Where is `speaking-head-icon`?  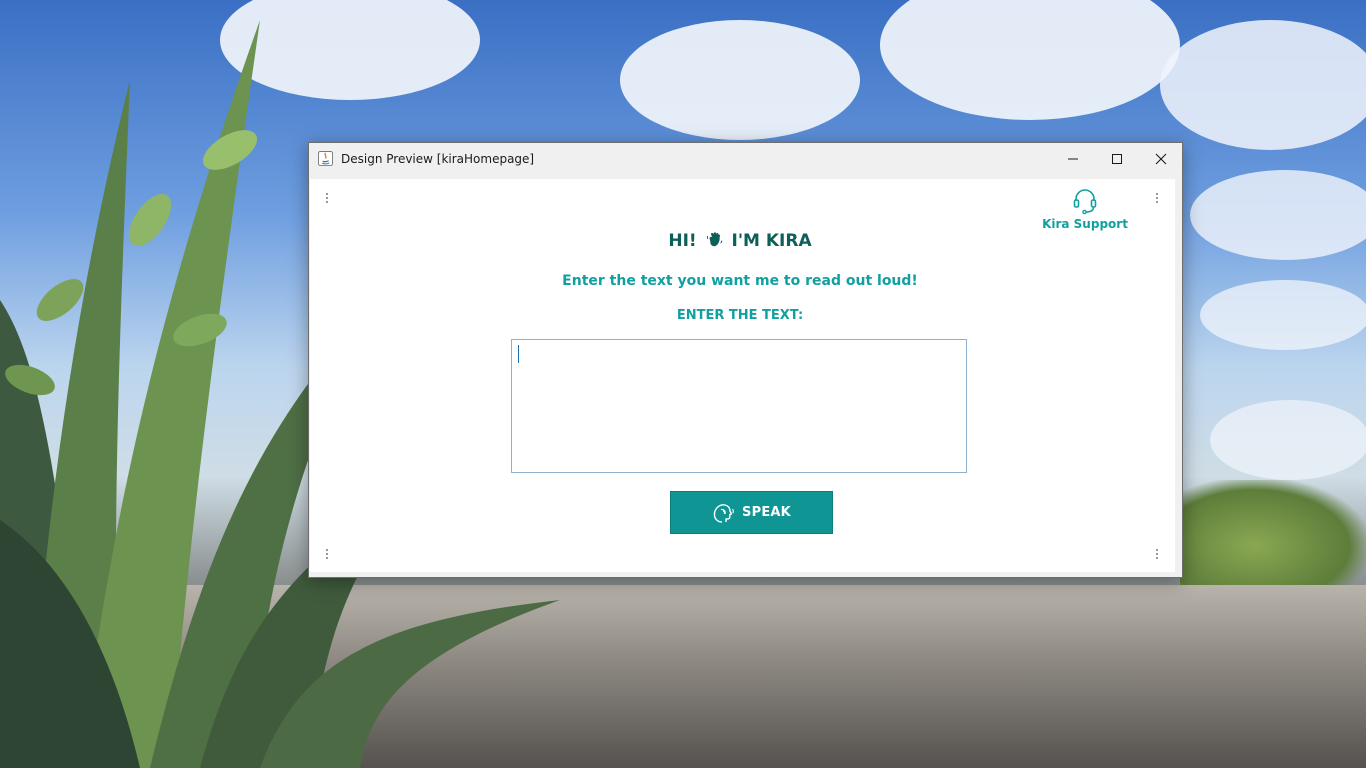 speaking-head-icon is located at coordinates (723, 513).